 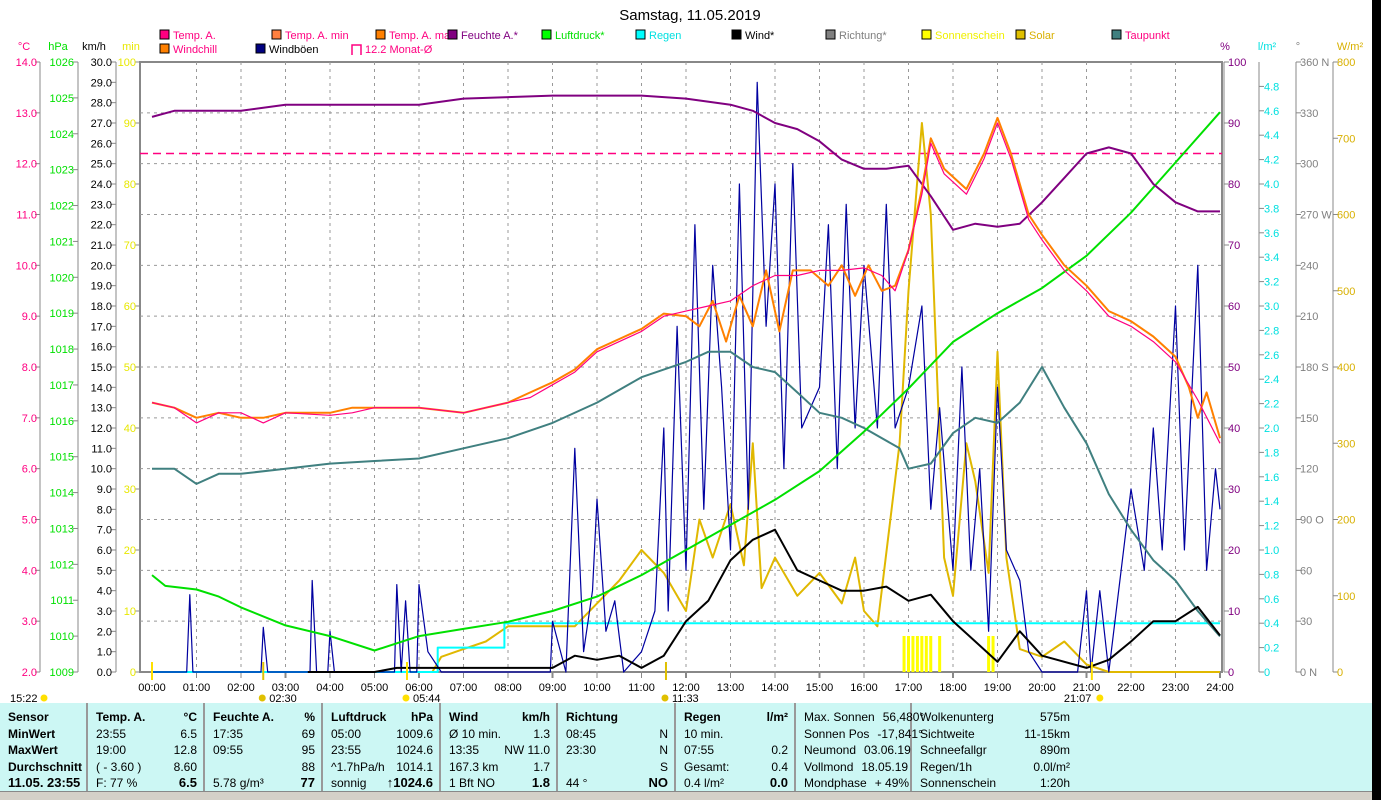 I want to click on wind-cell-label: 1 Bft NO, so click(x=472, y=783).